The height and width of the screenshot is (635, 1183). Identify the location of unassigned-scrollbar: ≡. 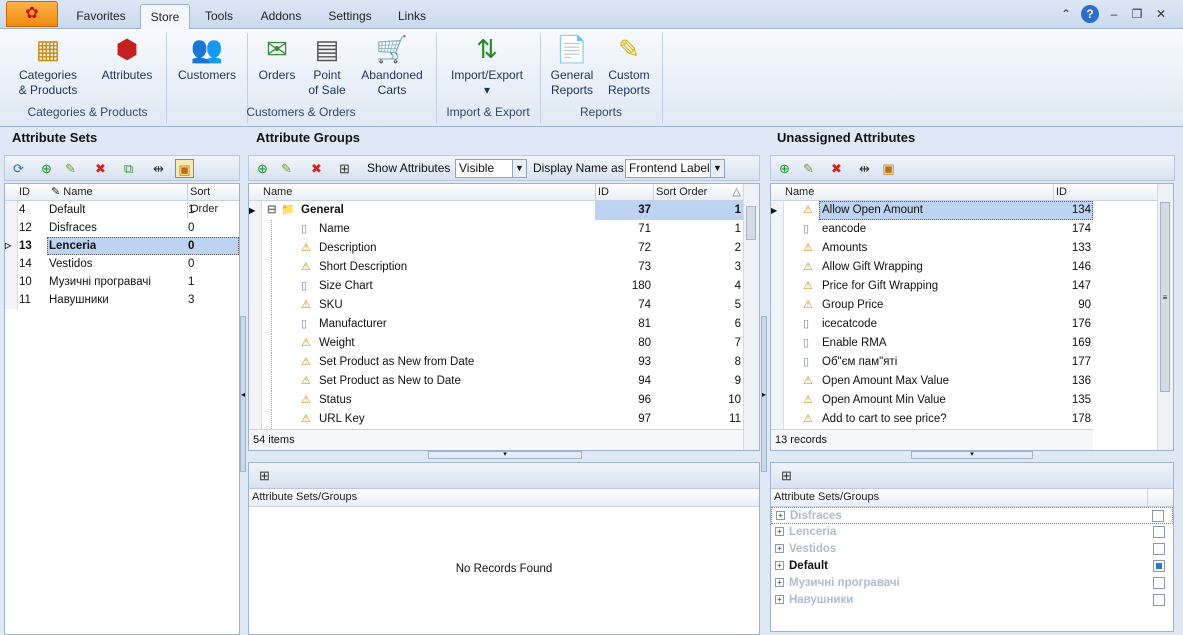
(1165, 317).